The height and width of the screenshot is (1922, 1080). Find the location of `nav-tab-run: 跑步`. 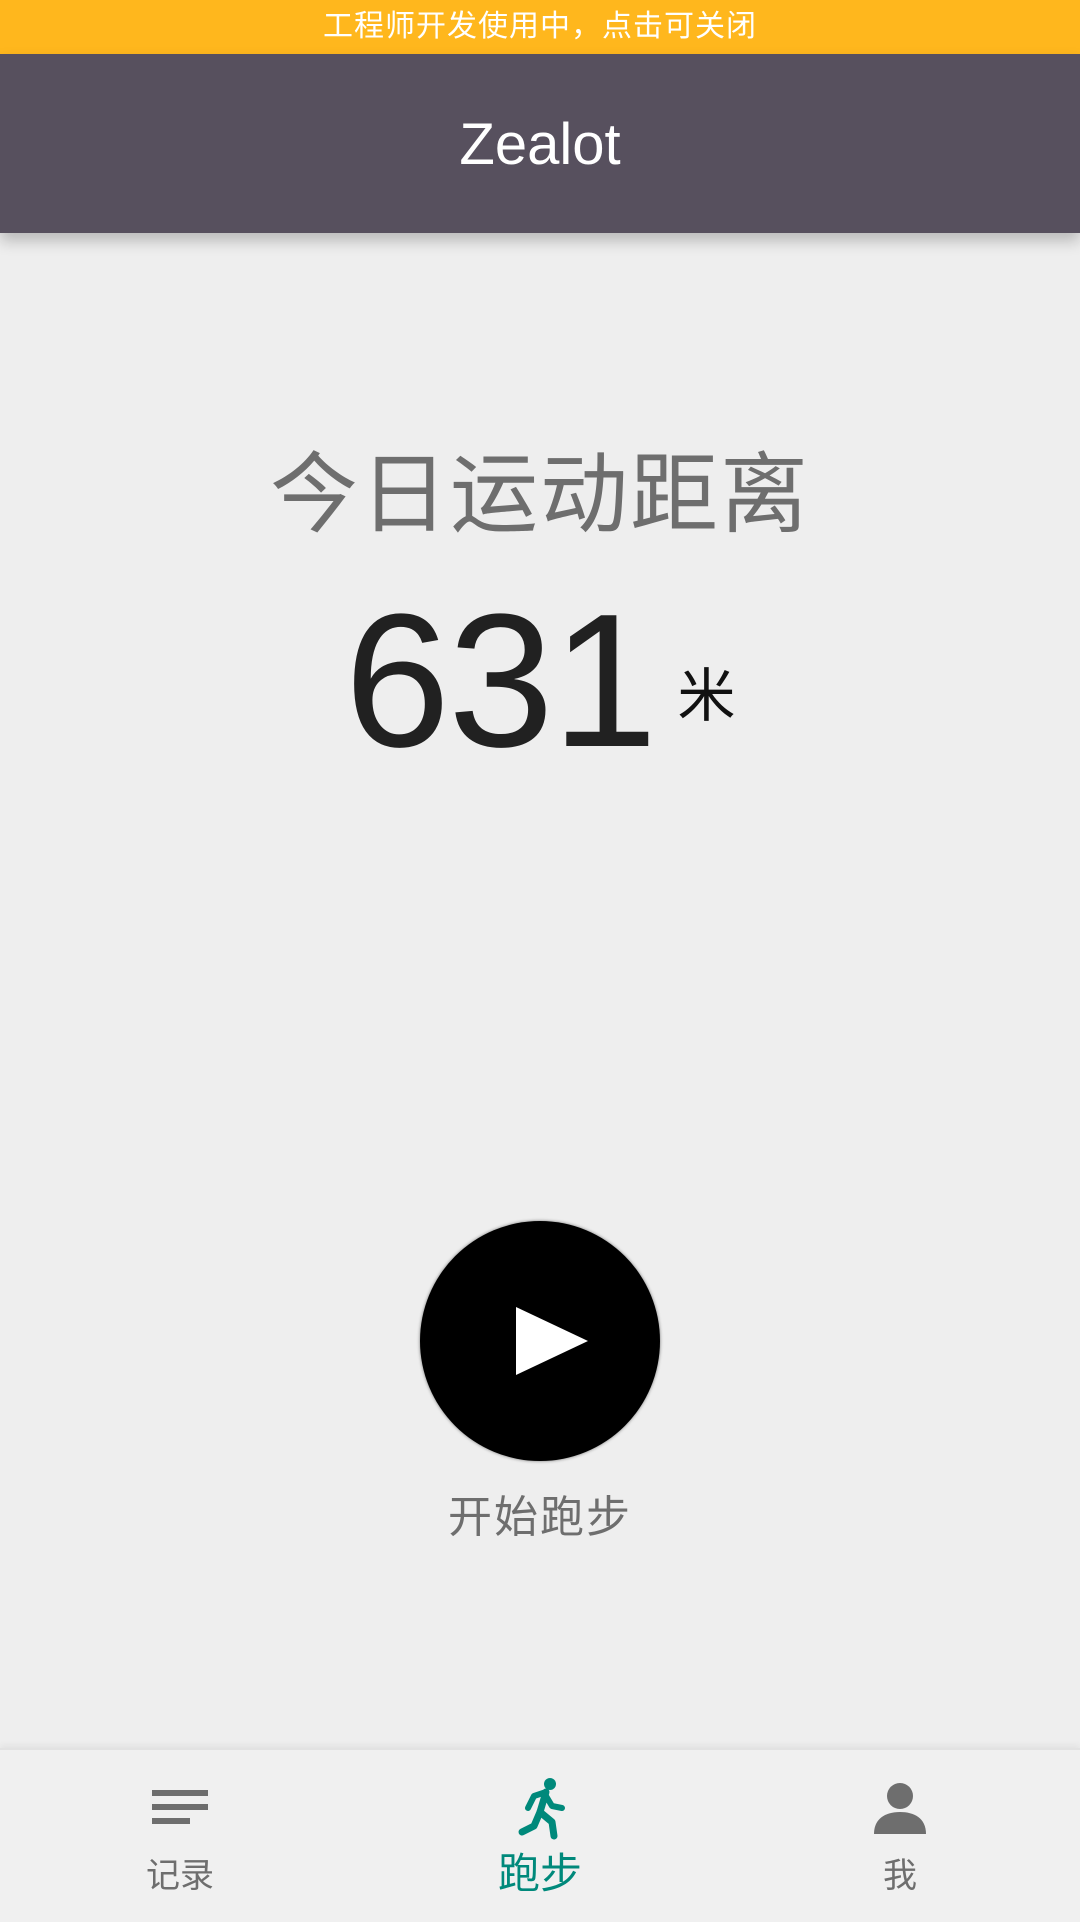

nav-tab-run: 跑步 is located at coordinates (540, 1836).